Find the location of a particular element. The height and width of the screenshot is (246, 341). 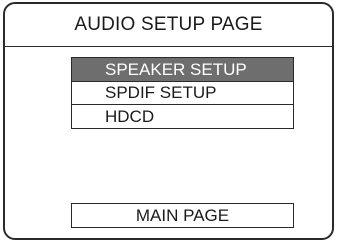

menu-item-label: HDCD is located at coordinates (130, 116).